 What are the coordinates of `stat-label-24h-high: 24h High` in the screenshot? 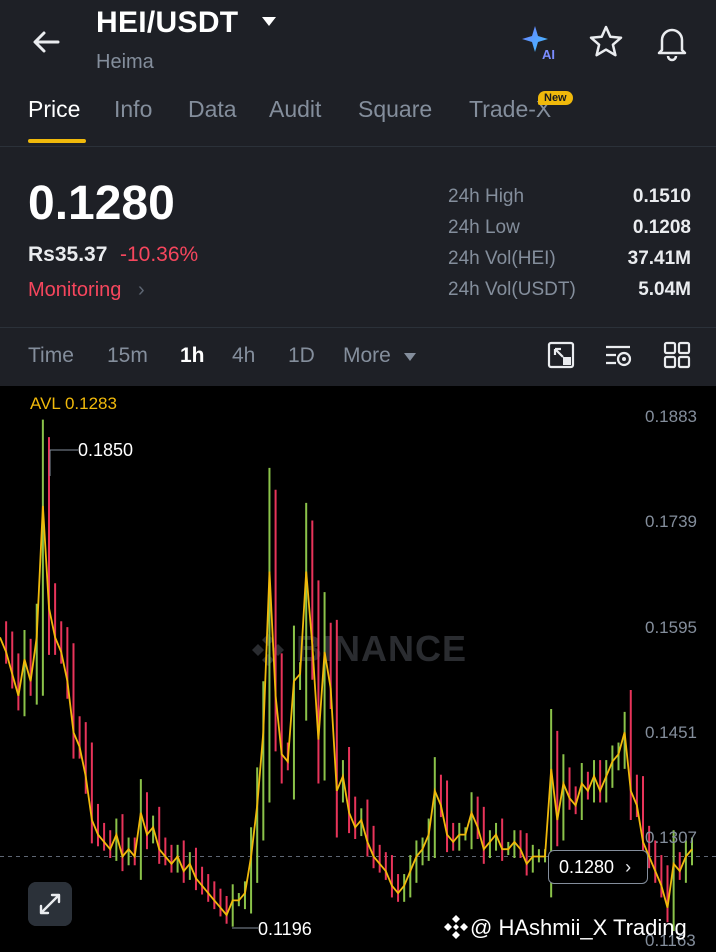 It's located at (486, 196).